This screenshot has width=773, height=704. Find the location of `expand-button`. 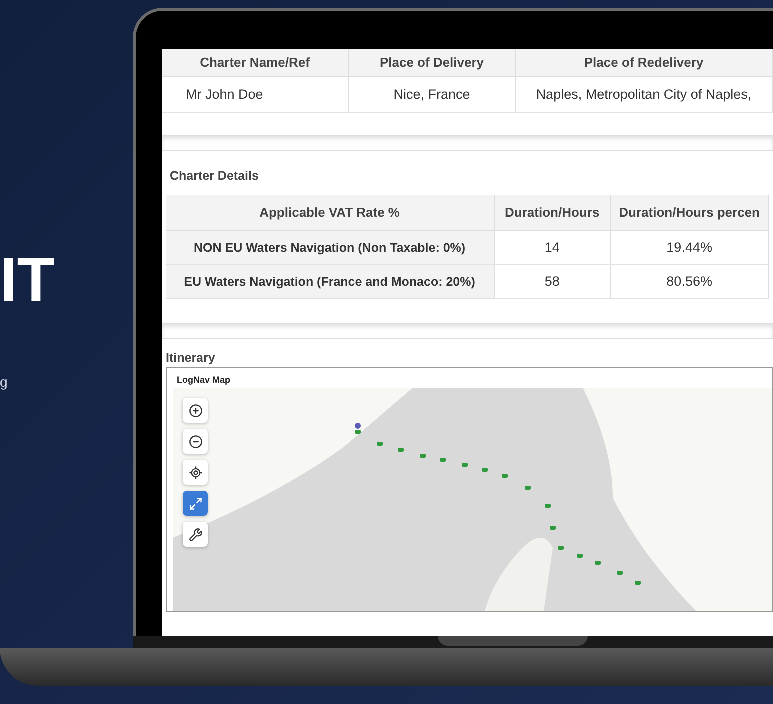

expand-button is located at coordinates (195, 503).